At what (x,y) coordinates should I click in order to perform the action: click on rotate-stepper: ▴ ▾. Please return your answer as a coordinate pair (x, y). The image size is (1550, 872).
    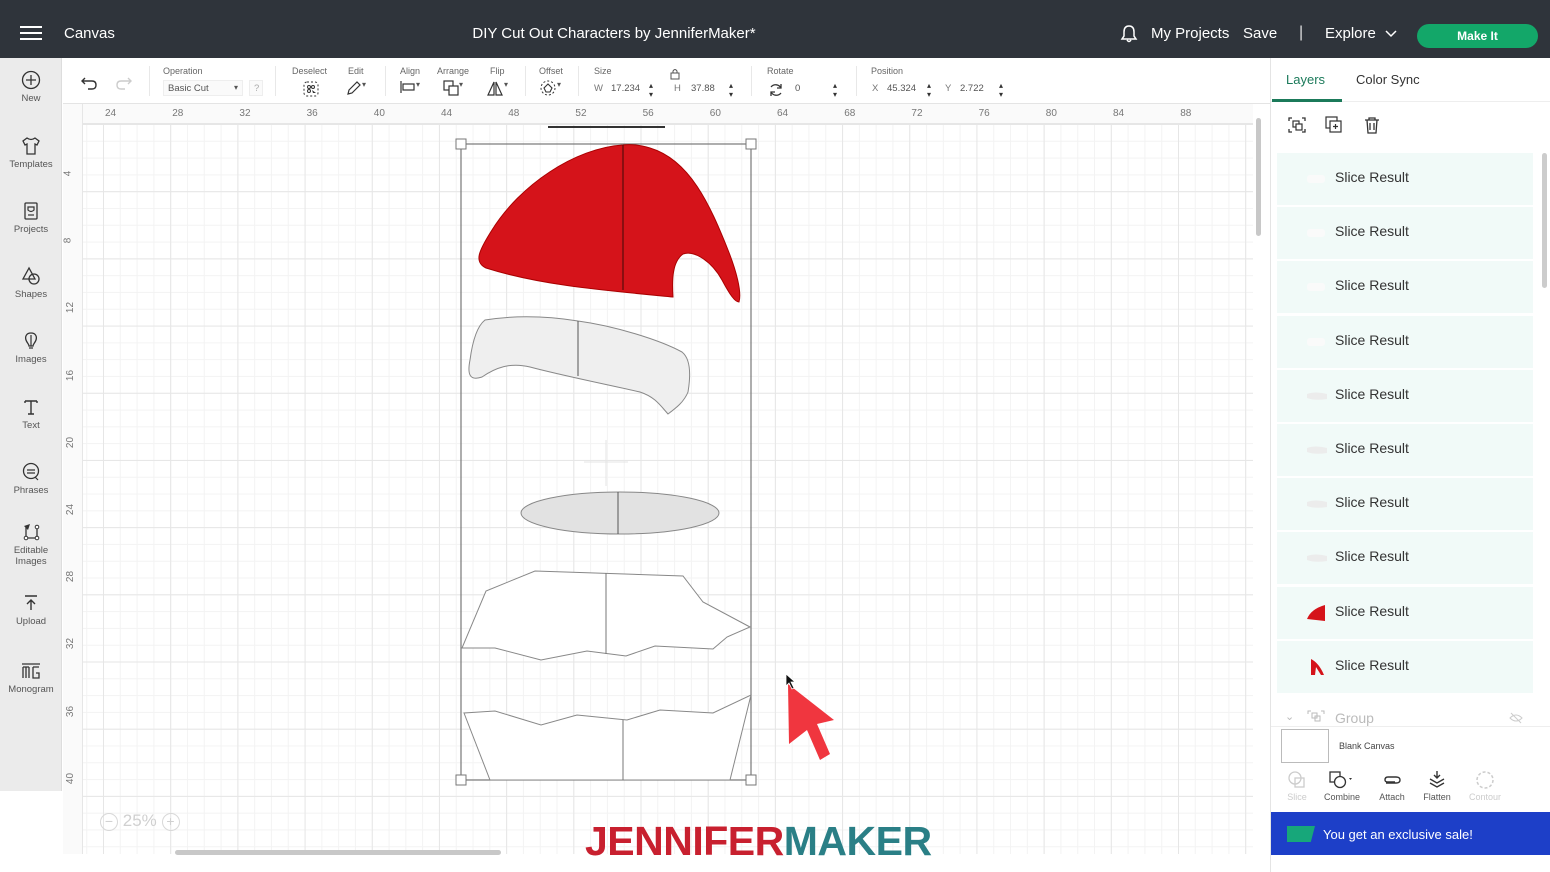
    Looking at the image, I should click on (835, 90).